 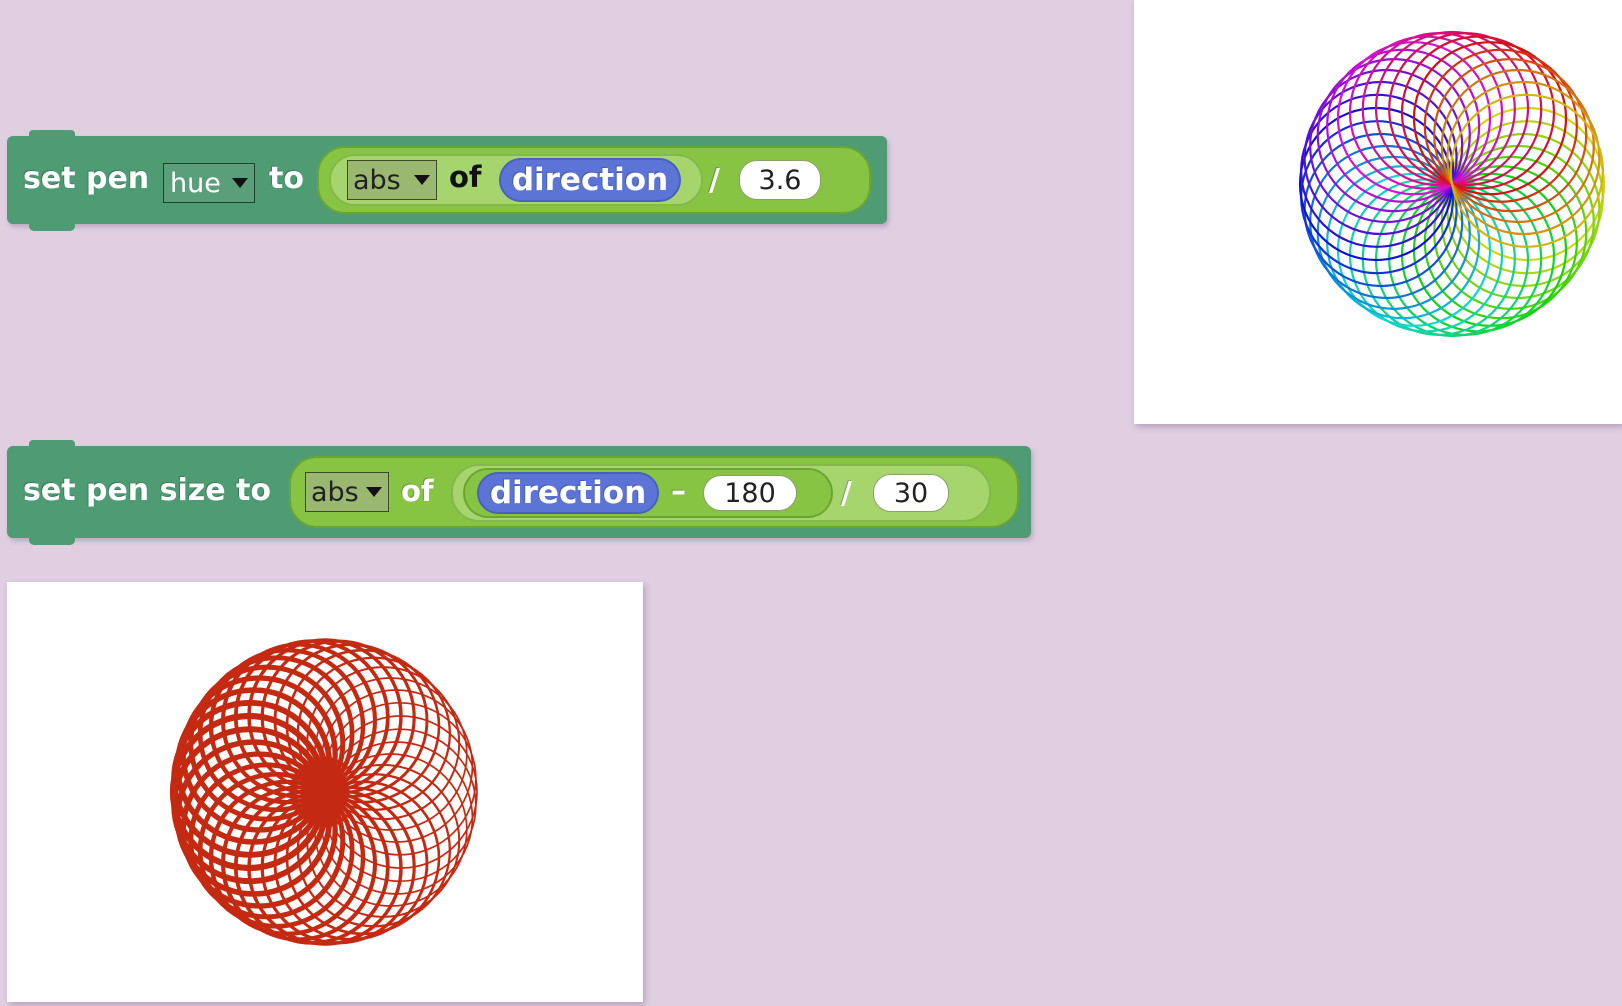 I want to click on abs-reporter: abs of direction, so click(x=516, y=180).